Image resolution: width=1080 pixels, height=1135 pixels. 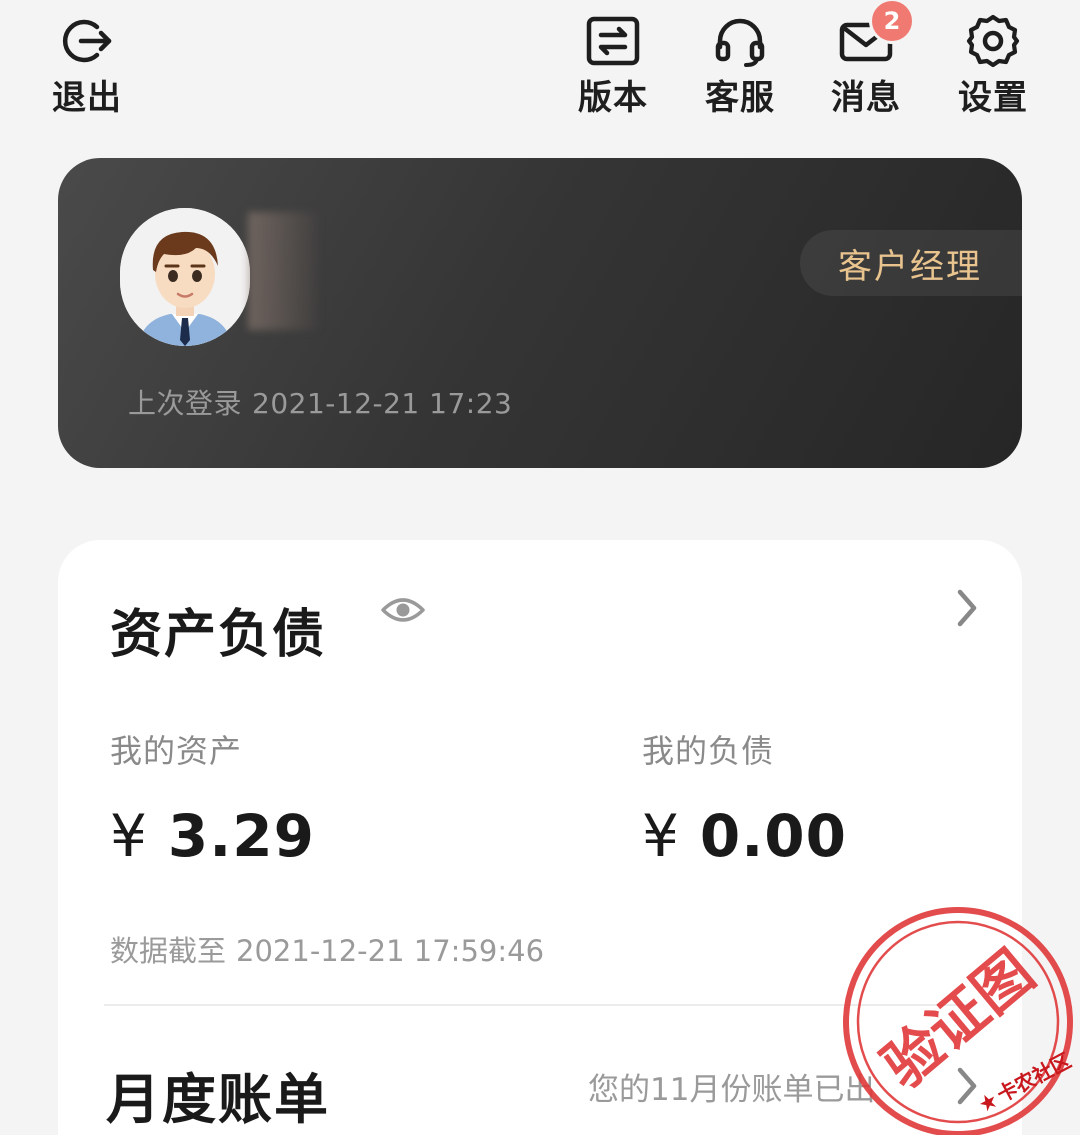 I want to click on customer-service-label: 客服, so click(x=740, y=98).